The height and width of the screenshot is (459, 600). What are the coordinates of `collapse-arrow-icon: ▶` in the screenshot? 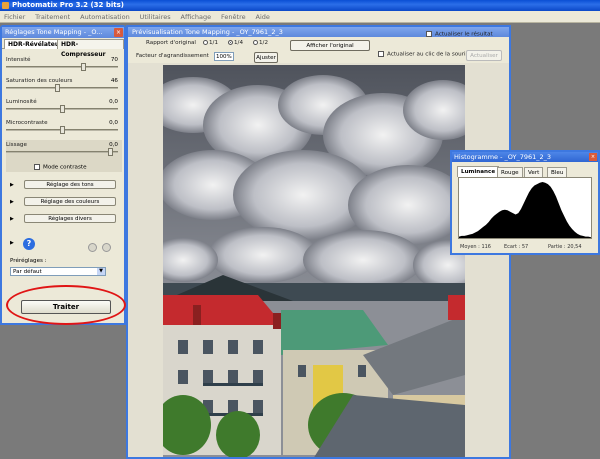 It's located at (12, 243).